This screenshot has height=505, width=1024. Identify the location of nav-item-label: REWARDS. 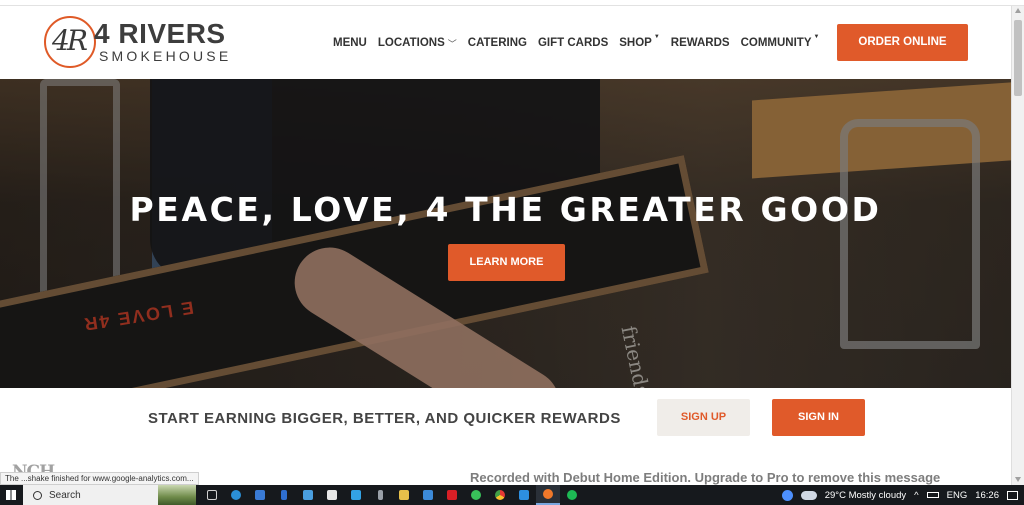
(700, 43).